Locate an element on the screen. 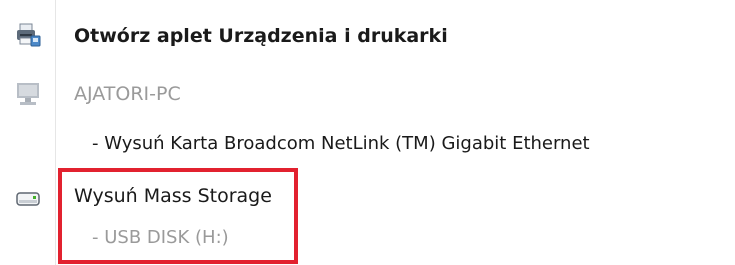  printer-devices-icon is located at coordinates (28, 36).